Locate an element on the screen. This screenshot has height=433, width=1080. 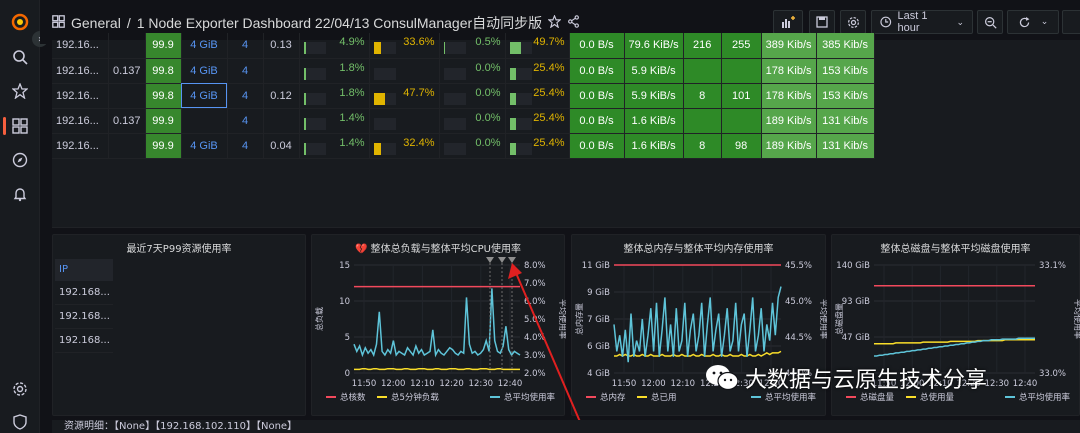
zoom-out-button is located at coordinates (990, 22).